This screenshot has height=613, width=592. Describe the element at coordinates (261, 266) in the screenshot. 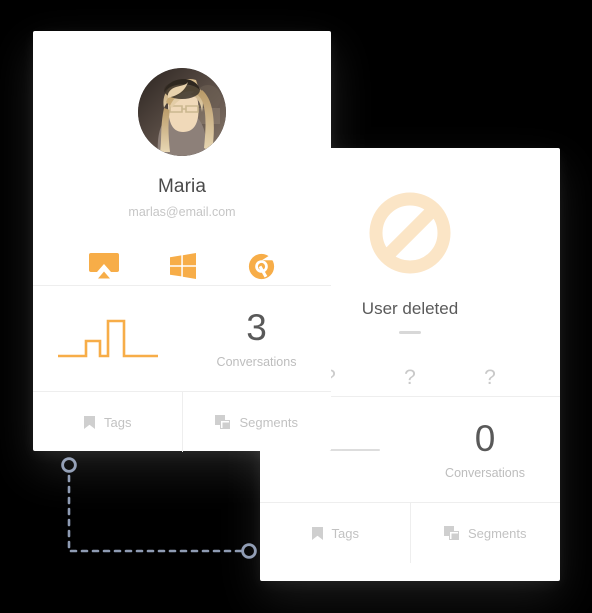

I see `chrome-icon` at that location.